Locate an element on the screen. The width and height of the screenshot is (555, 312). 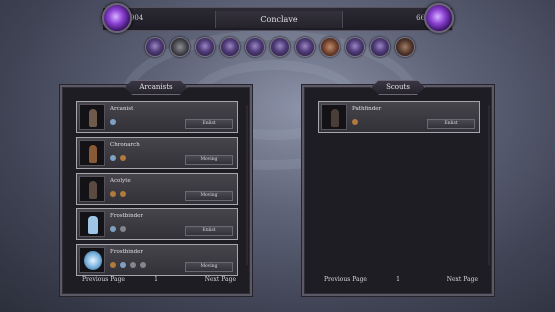
mage-icon is located at coordinates (205, 47).